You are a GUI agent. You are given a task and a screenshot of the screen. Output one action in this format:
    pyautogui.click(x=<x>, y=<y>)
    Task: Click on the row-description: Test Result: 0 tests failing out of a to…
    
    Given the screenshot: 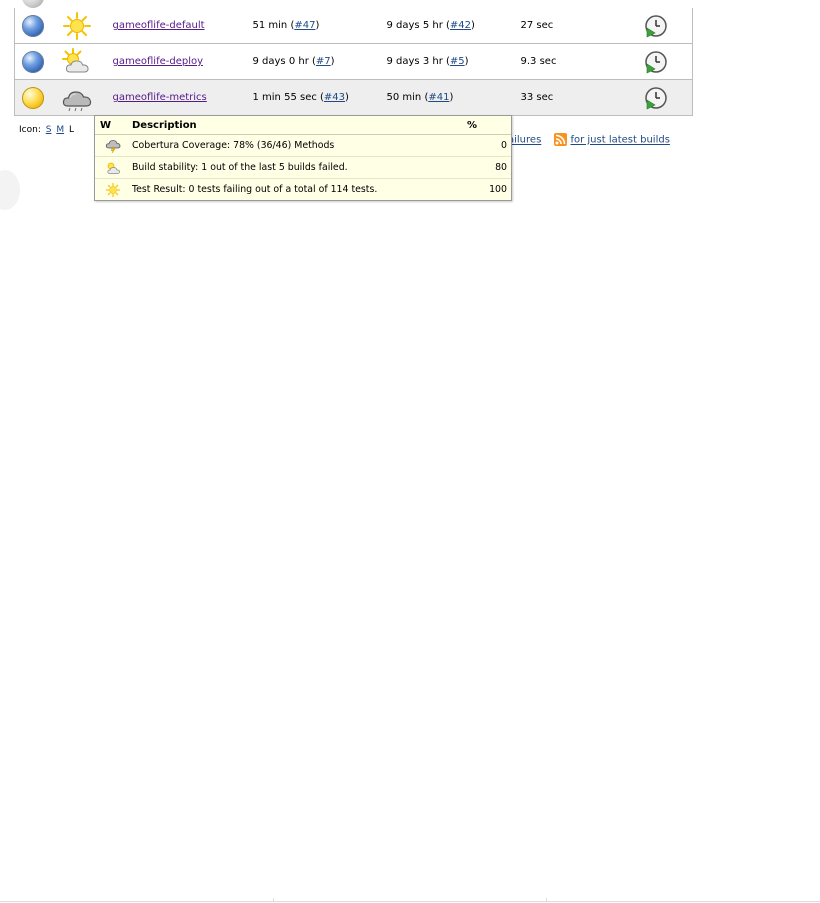 What is the action you would take?
    pyautogui.click(x=255, y=189)
    